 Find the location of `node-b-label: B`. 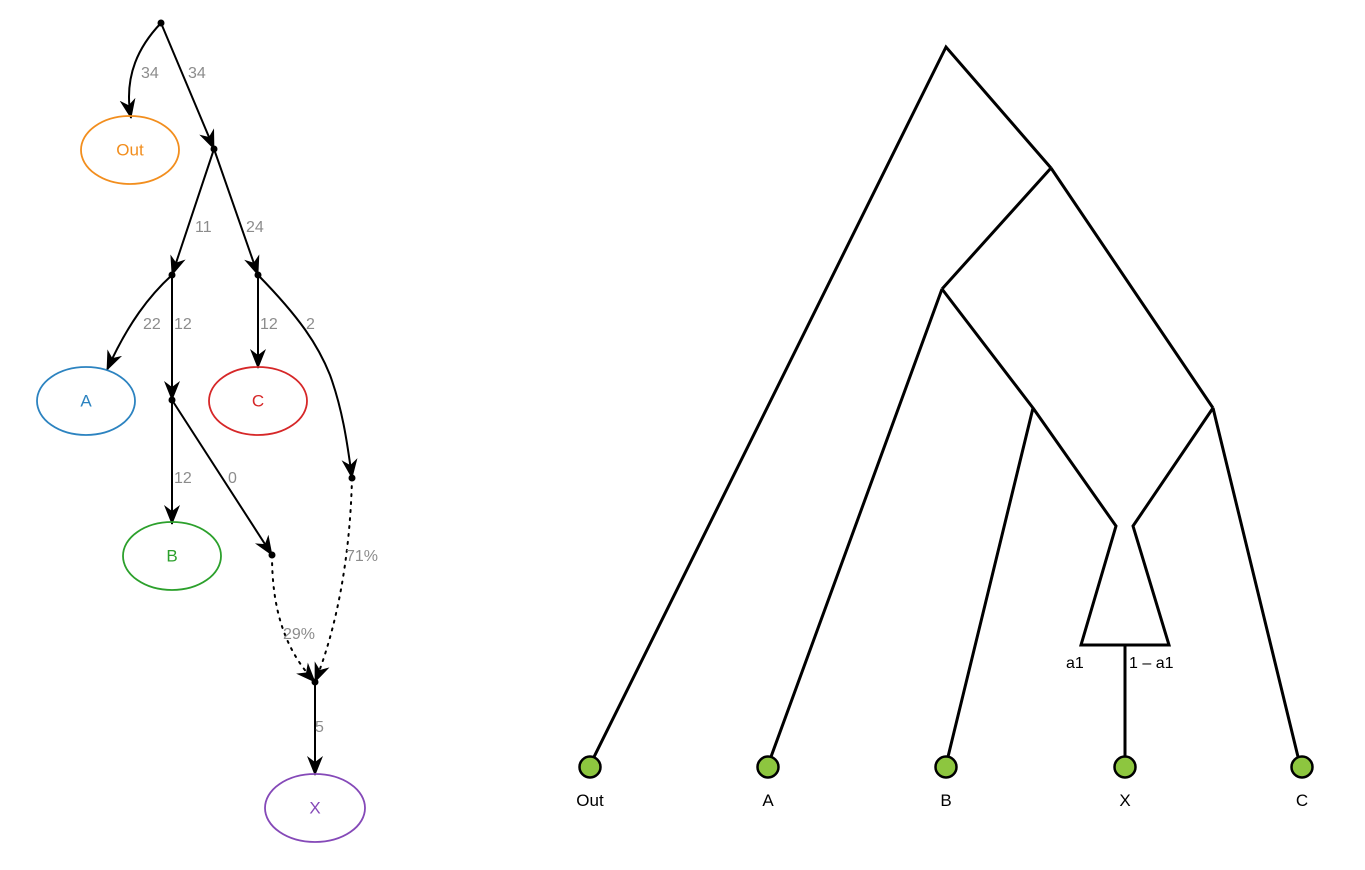

node-b-label: B is located at coordinates (171, 556).